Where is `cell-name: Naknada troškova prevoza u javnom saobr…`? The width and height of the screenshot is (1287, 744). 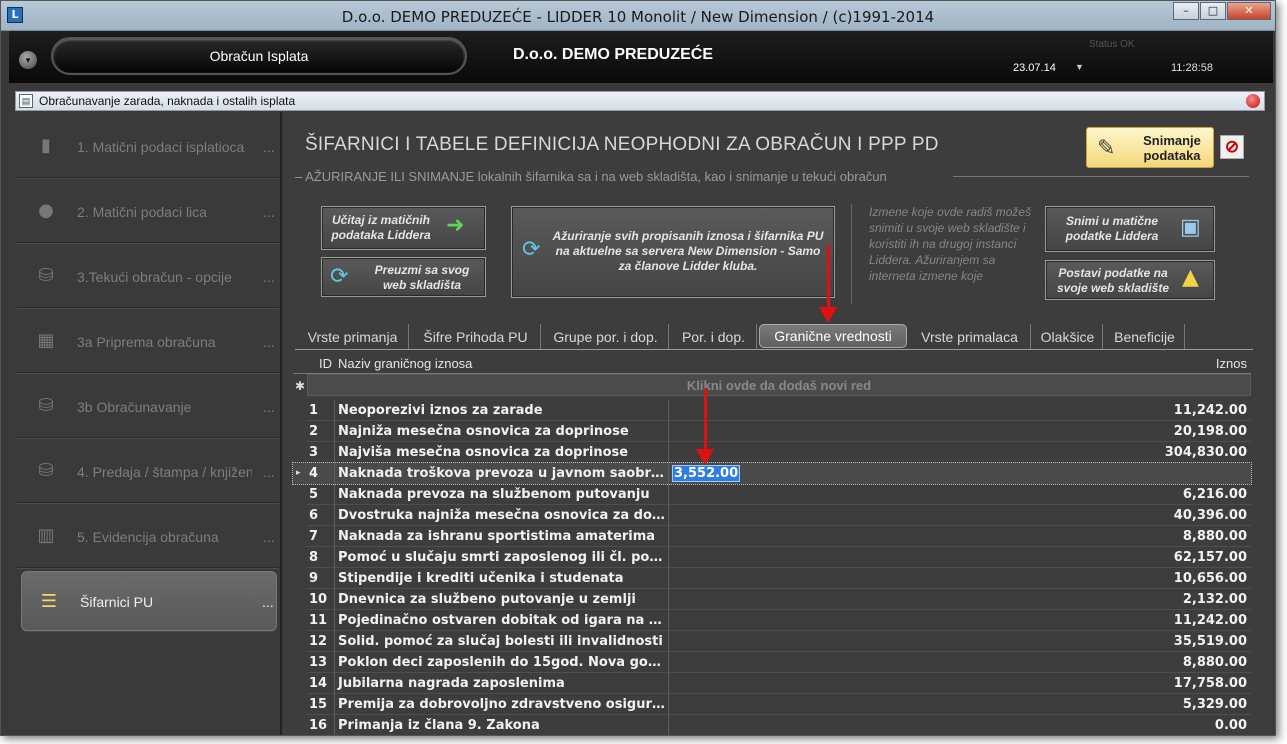 cell-name: Naknada troškova prevoza u javnom saobr… is located at coordinates (502, 473).